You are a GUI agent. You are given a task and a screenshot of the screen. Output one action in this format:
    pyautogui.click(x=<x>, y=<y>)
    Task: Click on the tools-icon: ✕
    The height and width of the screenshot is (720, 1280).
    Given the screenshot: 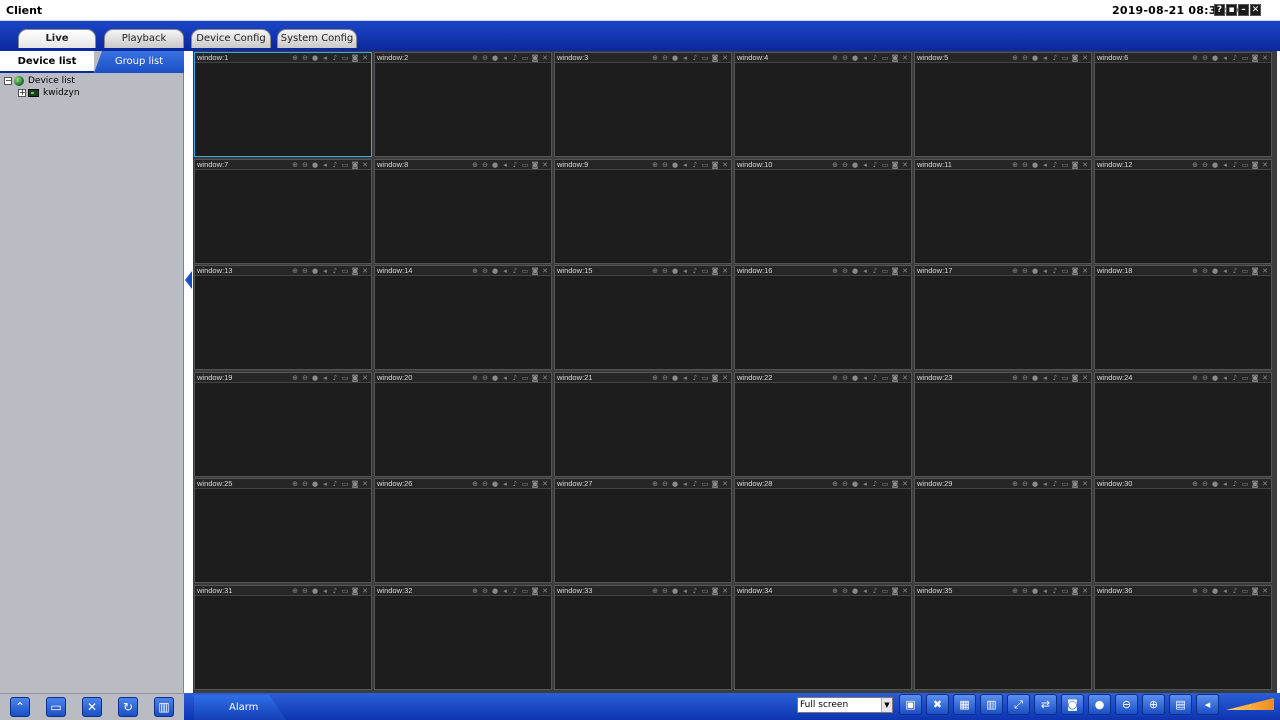 What is the action you would take?
    pyautogui.click(x=92, y=707)
    